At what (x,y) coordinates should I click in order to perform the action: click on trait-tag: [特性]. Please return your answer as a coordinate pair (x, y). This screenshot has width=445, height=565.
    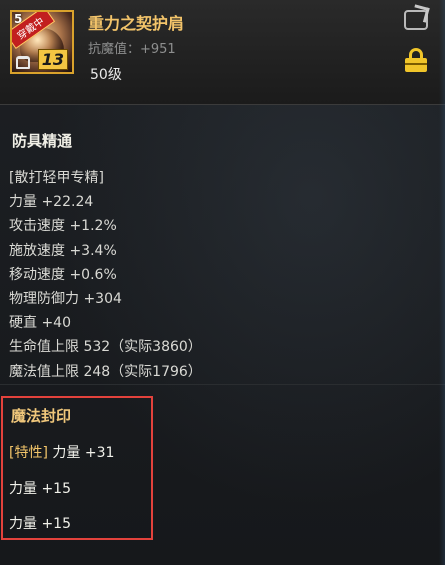
    Looking at the image, I should click on (28, 453).